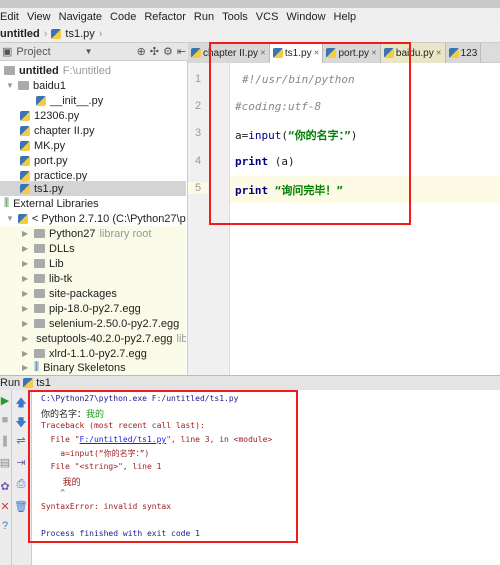 The height and width of the screenshot is (565, 500). Describe the element at coordinates (250, 382) in the screenshot. I see `run-panel-header: Run ts1` at that location.